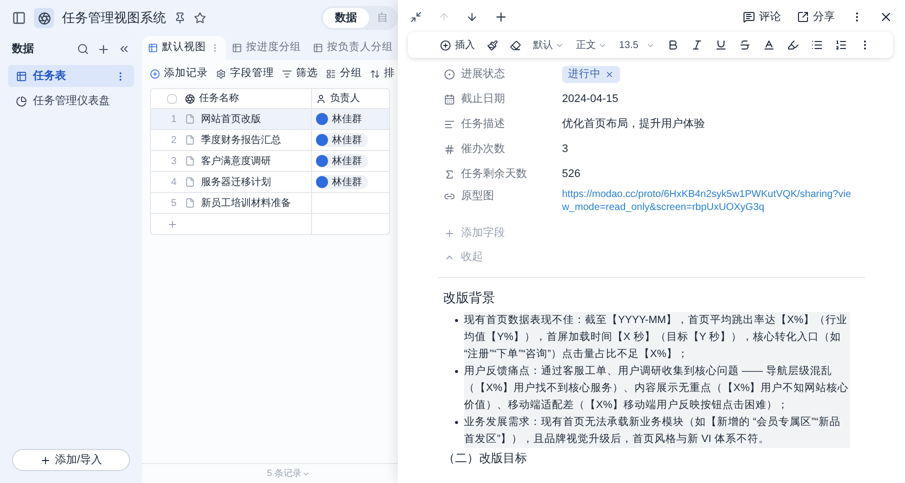 The image size is (905, 483). What do you see at coordinates (609, 74) in the screenshot?
I see `remove-icon` at bounding box center [609, 74].